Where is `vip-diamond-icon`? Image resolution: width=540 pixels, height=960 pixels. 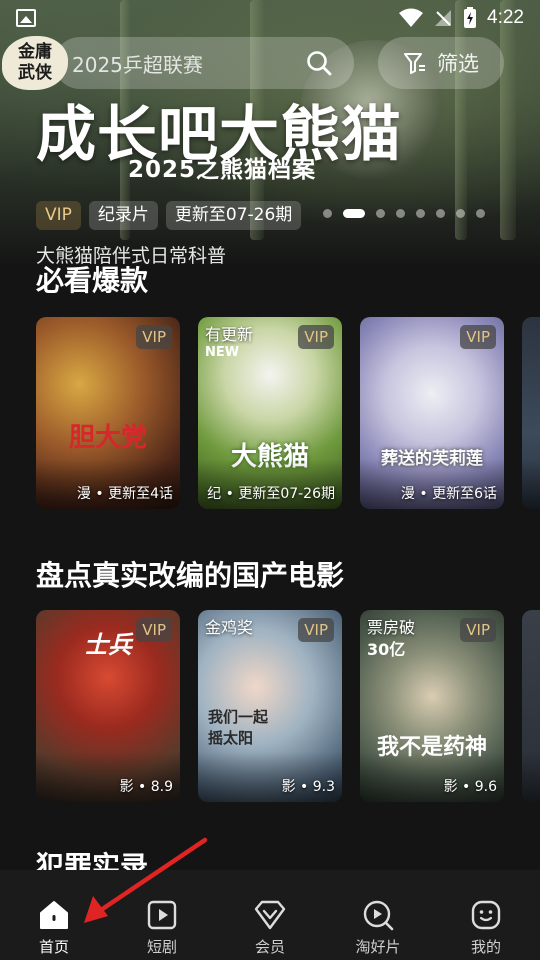 vip-diamond-icon is located at coordinates (270, 915).